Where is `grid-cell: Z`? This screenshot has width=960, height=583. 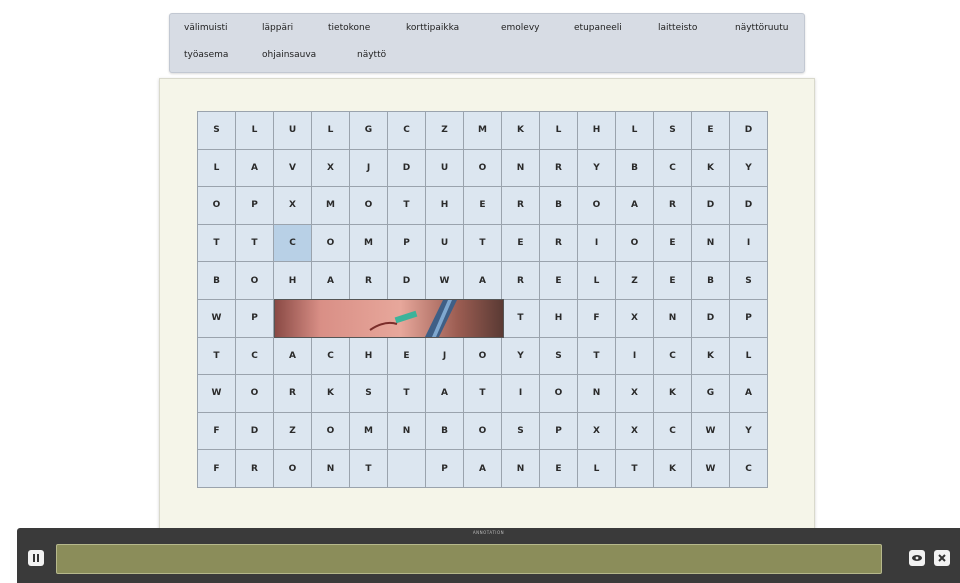 grid-cell: Z is located at coordinates (635, 281).